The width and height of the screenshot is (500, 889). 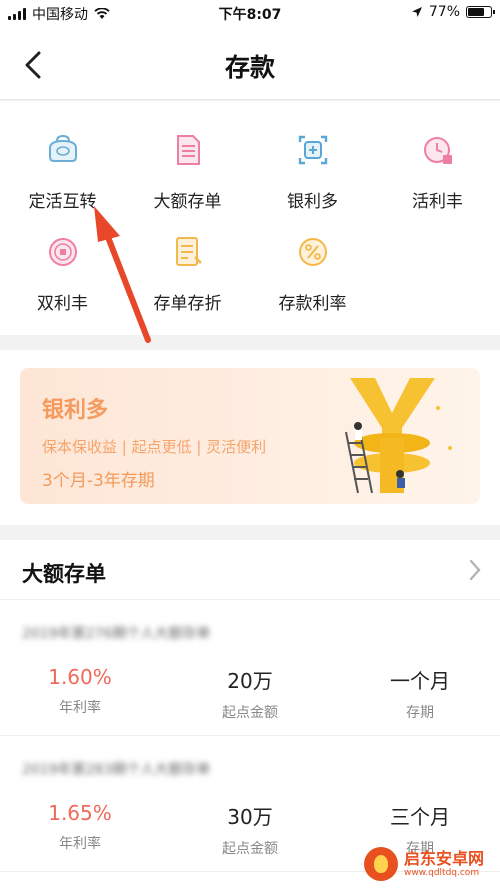 What do you see at coordinates (312, 252) in the screenshot?
I see `percent-icon` at bounding box center [312, 252].